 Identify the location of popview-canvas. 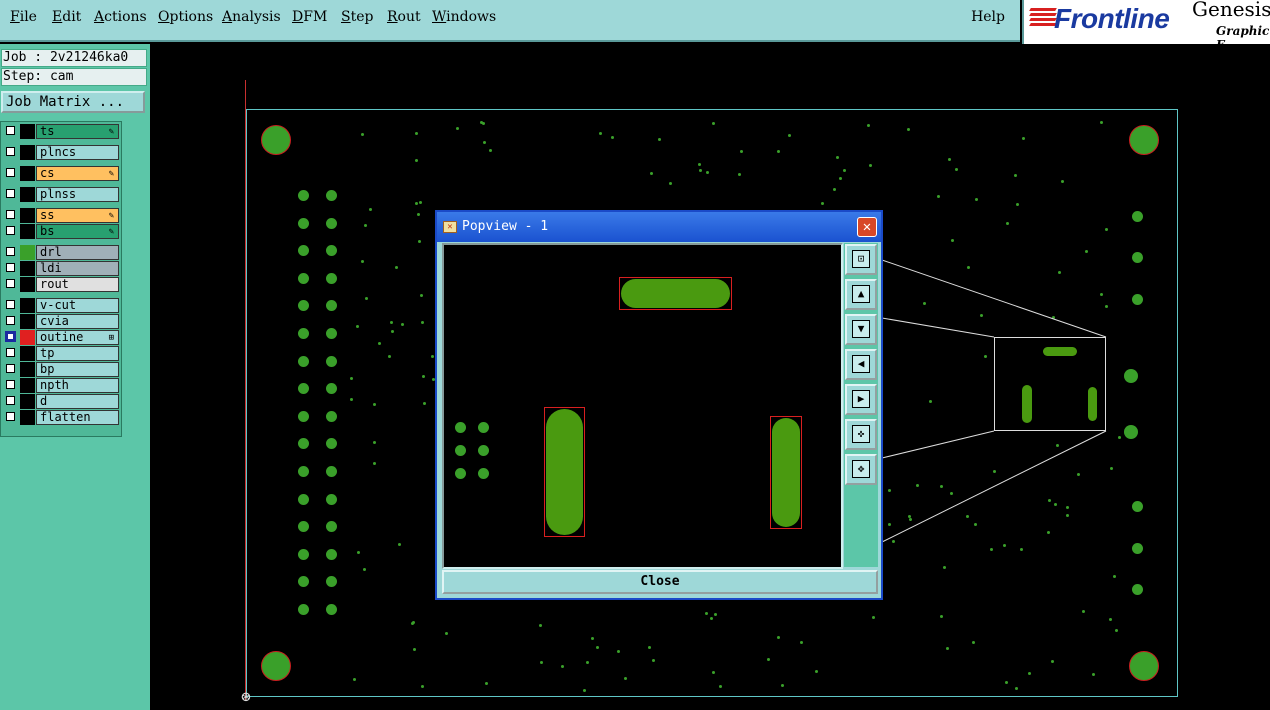
(642, 406).